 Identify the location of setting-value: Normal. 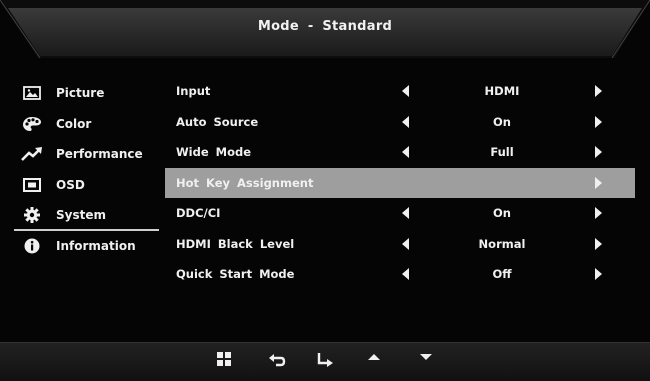
(502, 243).